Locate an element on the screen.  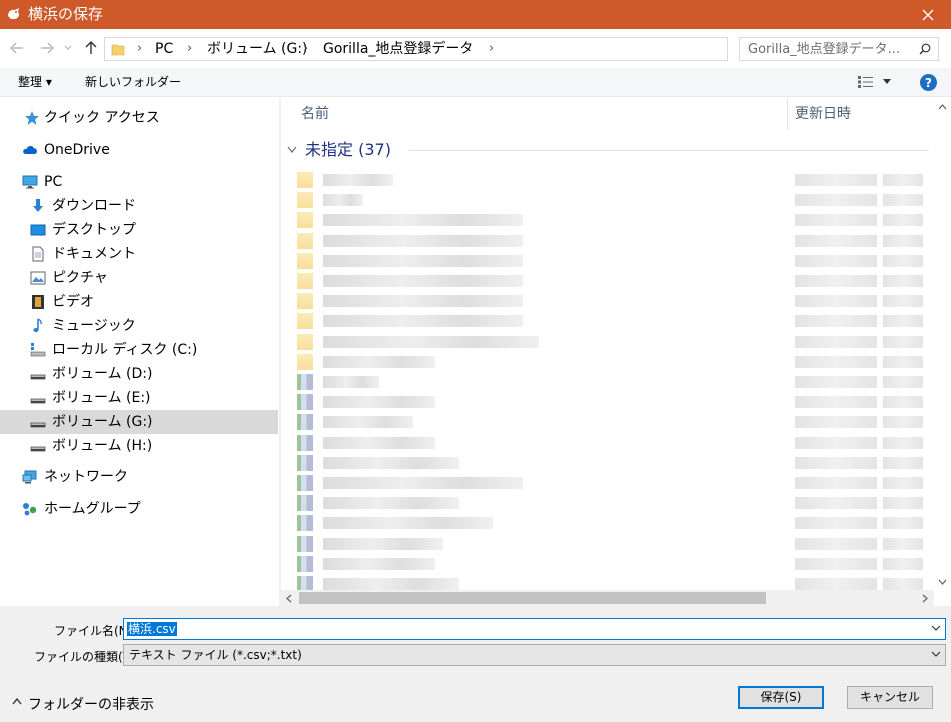
nav-downloads: ダウンロード is located at coordinates (139, 206).